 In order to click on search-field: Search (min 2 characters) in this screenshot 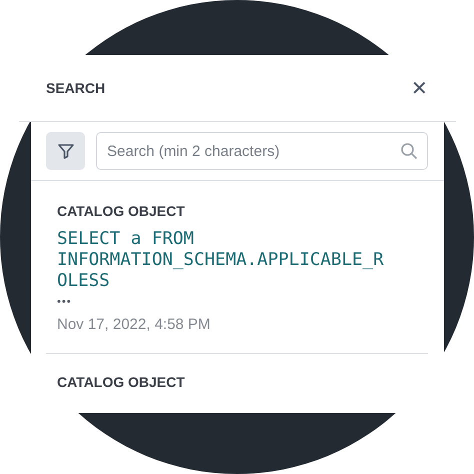, I will do `click(262, 151)`.